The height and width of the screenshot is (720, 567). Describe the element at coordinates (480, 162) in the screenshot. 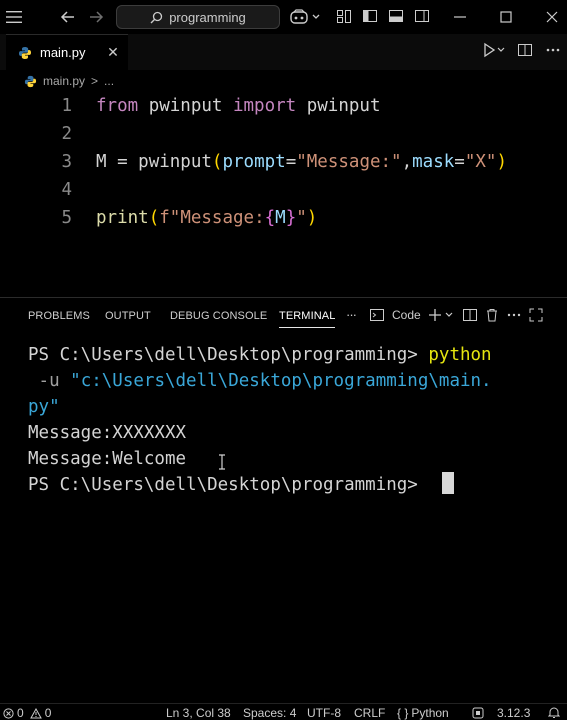

I see `string-literal: "X"` at that location.